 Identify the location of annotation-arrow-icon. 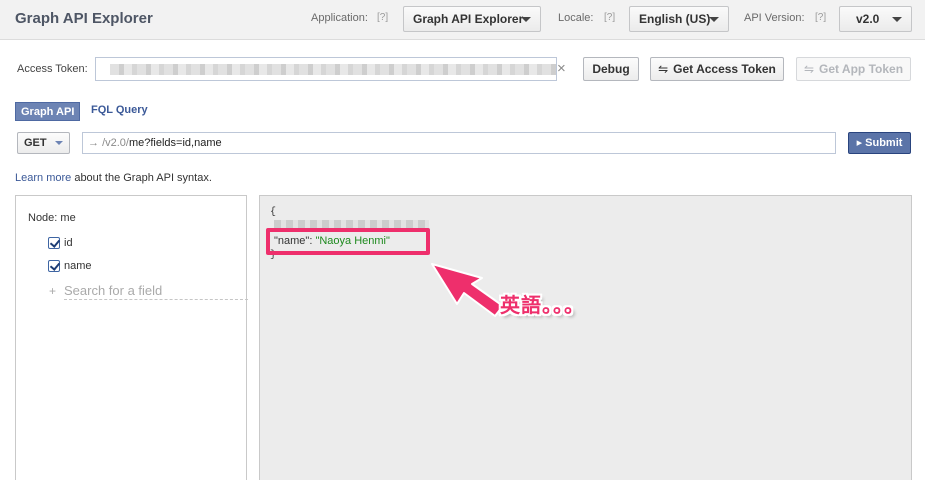
(467, 290).